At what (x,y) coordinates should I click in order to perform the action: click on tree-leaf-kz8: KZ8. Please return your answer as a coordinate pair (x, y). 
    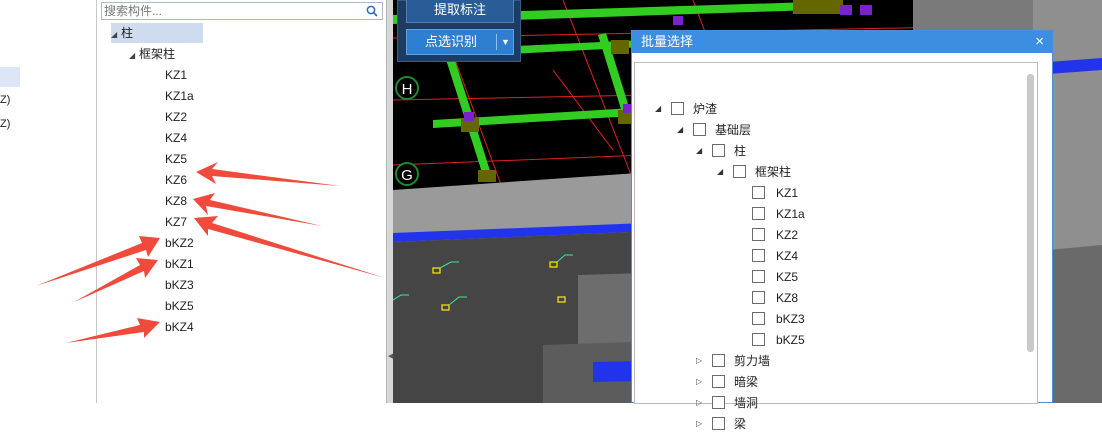
    Looking at the image, I should click on (176, 201).